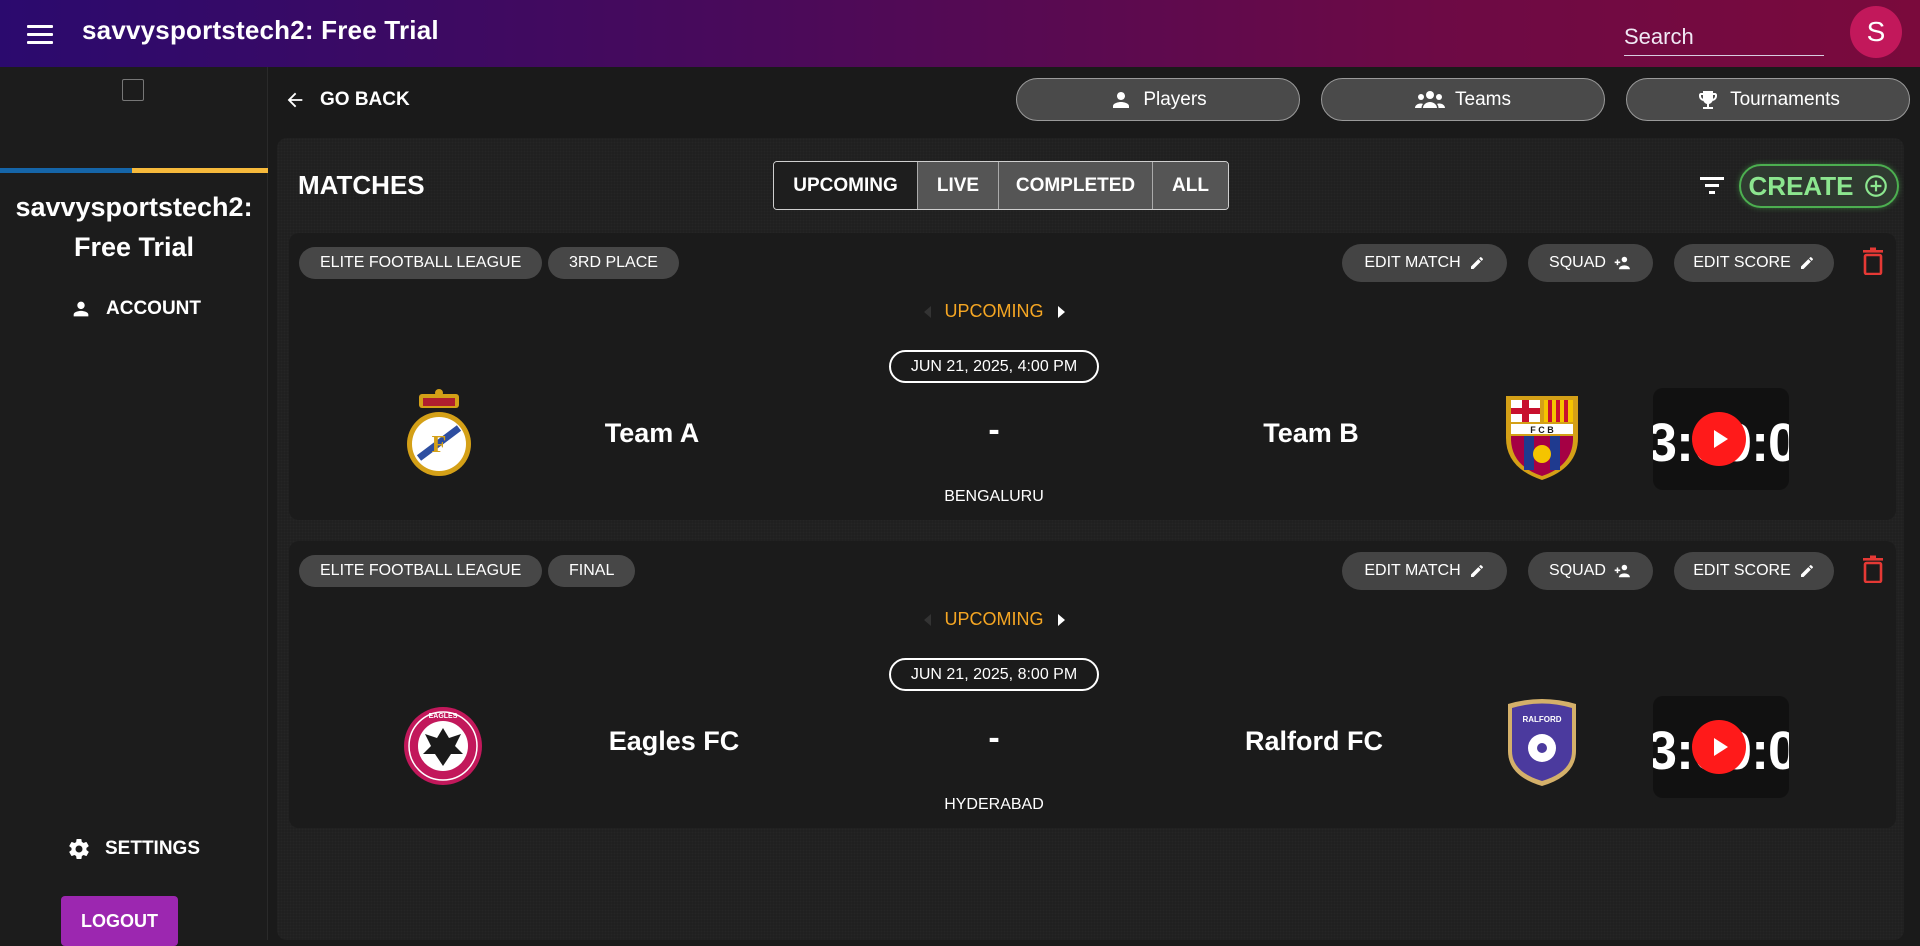  I want to click on arrow-left-icon, so click(295, 100).